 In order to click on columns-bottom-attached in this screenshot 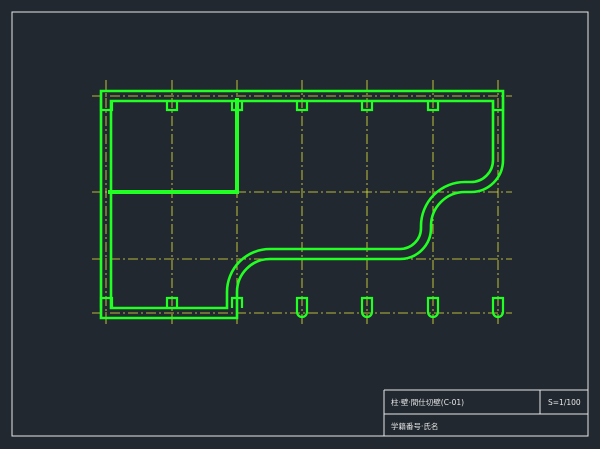, I will do `click(171, 302)`.